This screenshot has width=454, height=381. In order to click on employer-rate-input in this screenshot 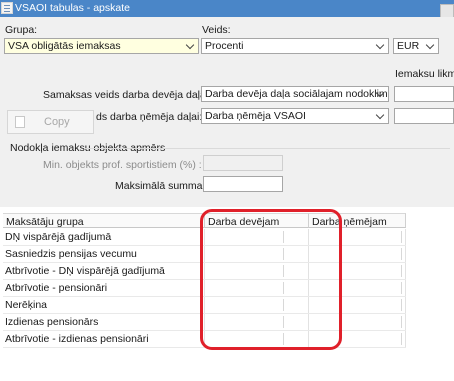, I will do `click(424, 94)`.